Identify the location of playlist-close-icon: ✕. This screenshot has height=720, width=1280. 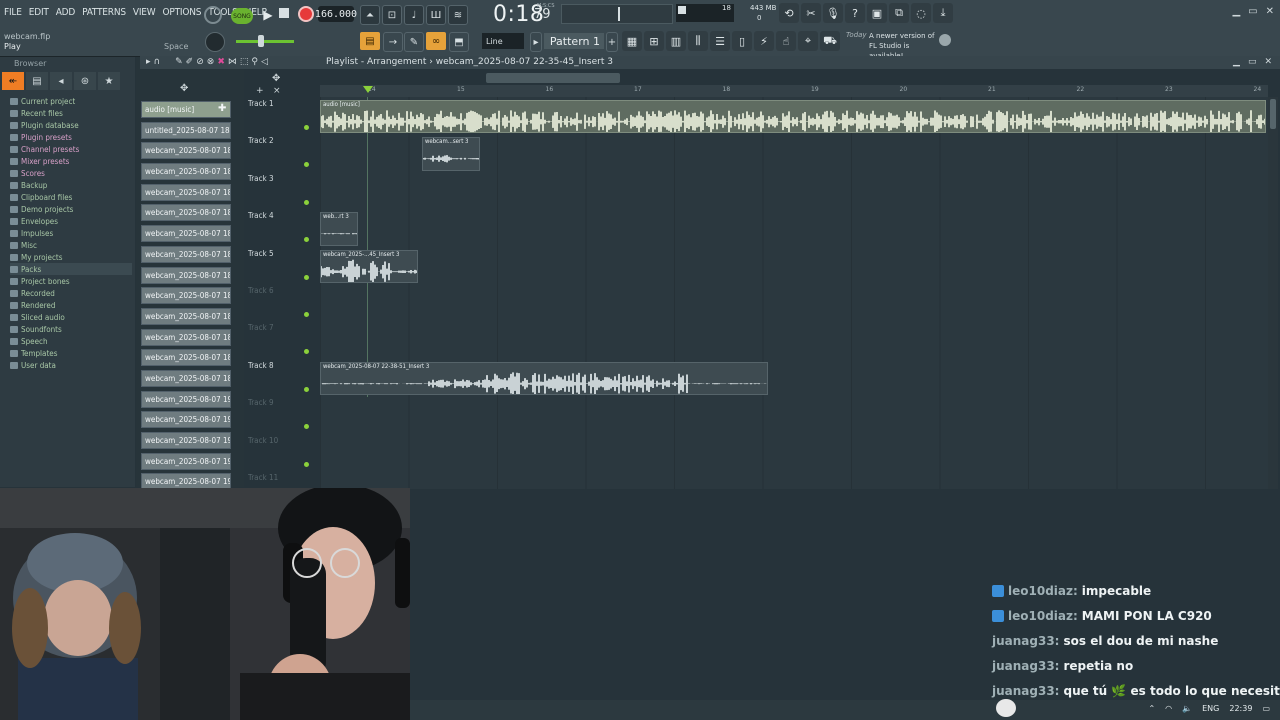
(1268, 62).